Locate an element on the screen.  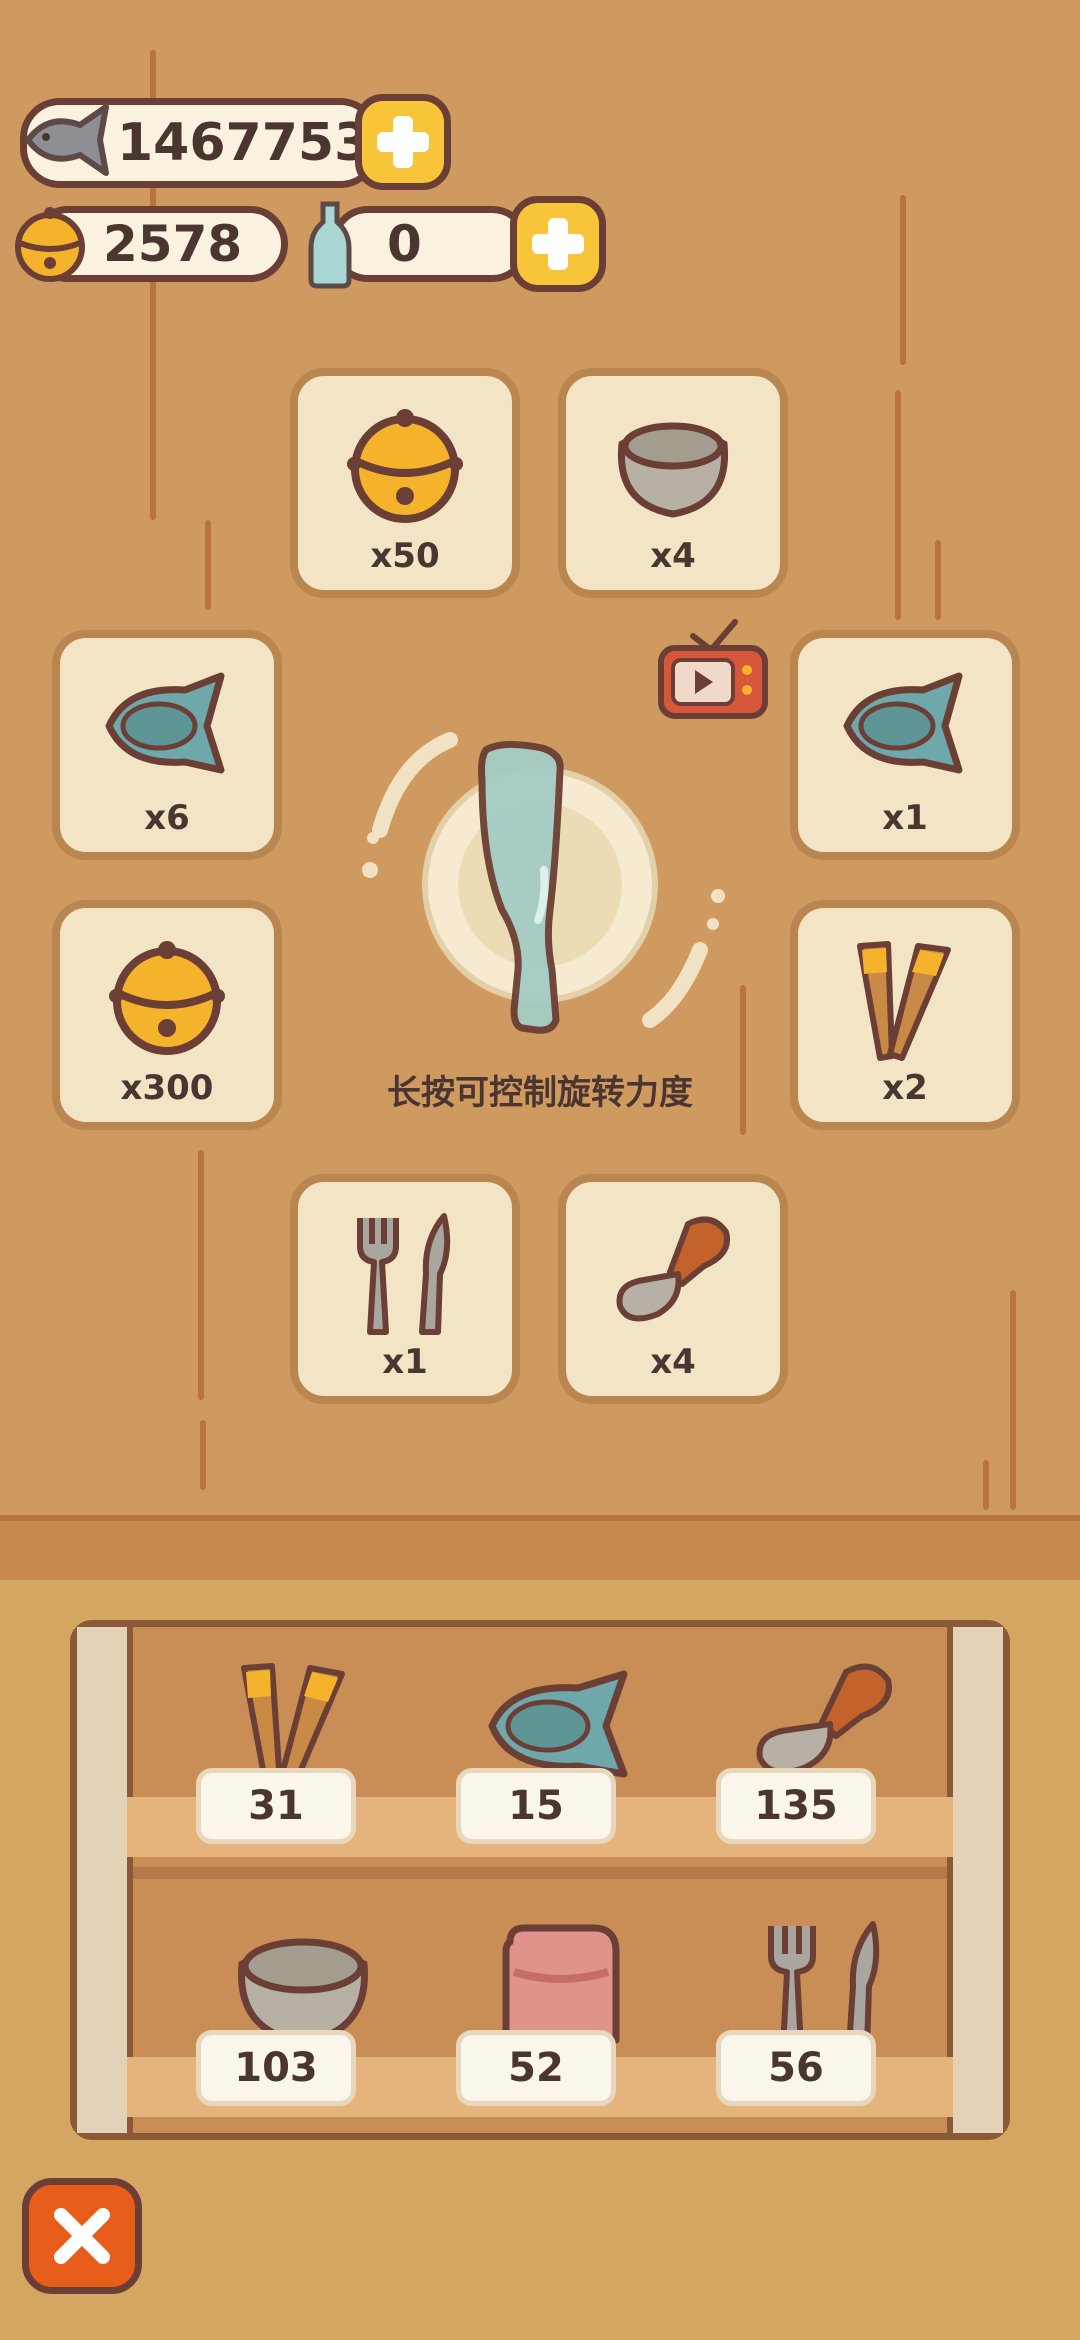
inventory-count: 56 is located at coordinates (796, 2068).